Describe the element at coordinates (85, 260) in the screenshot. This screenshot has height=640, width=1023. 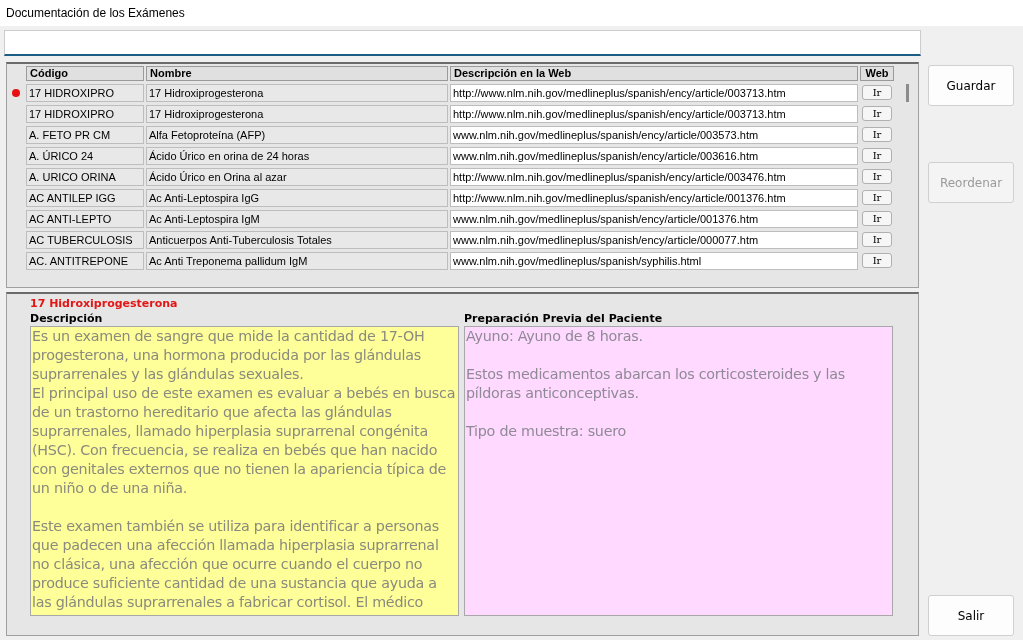
I see `table-cell: AC. ANTITREPONE` at that location.